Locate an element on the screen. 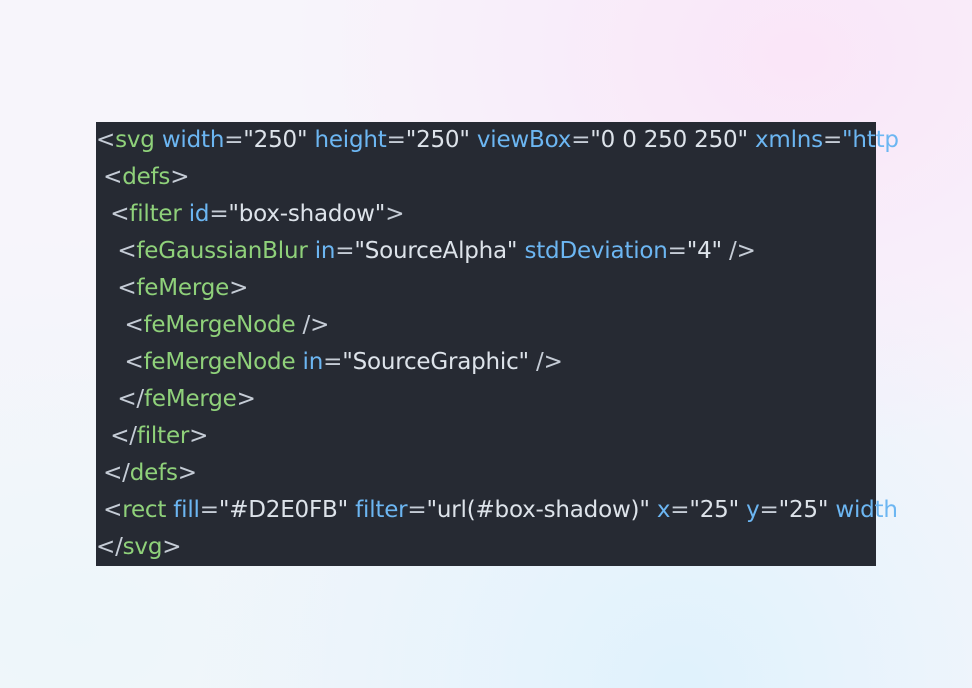 This screenshot has width=972, height=688. code-line: <defs> is located at coordinates (497, 177).